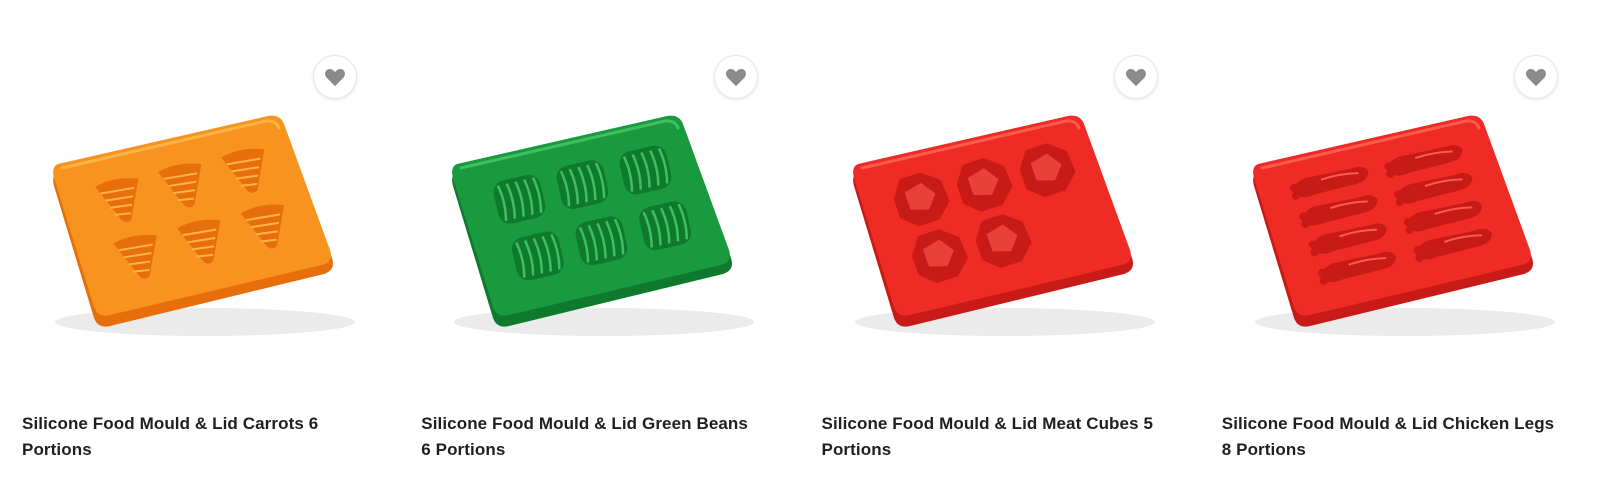 This screenshot has height=500, width=1600. What do you see at coordinates (204, 225) in the screenshot?
I see `carrots-mould-image` at bounding box center [204, 225].